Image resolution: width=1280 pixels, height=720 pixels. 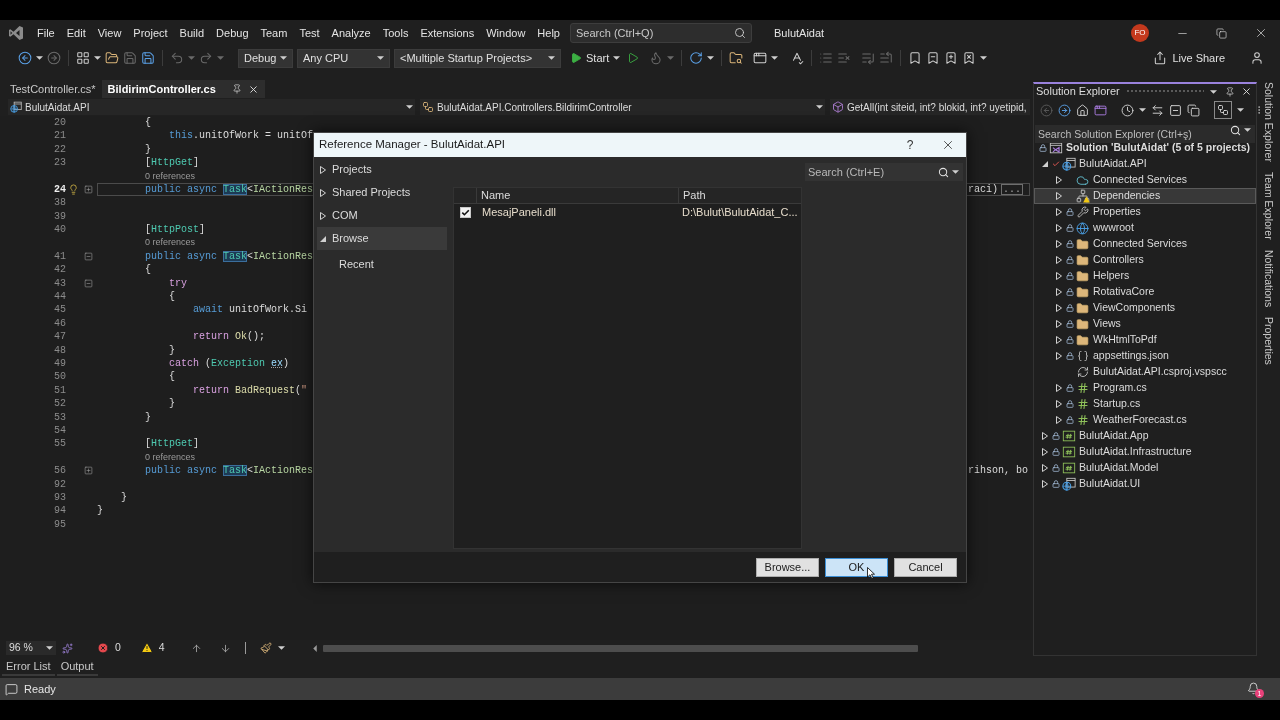 I want to click on arrow-up-icon, so click(x=196, y=648).